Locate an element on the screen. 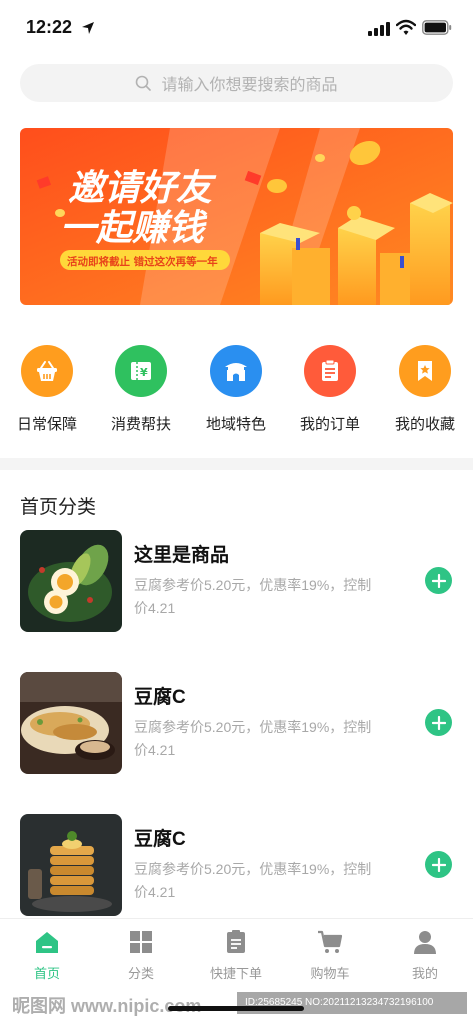 This screenshot has width=473, height=1024. search-bar: 请输入你想要搜索的商品 is located at coordinates (236, 83).